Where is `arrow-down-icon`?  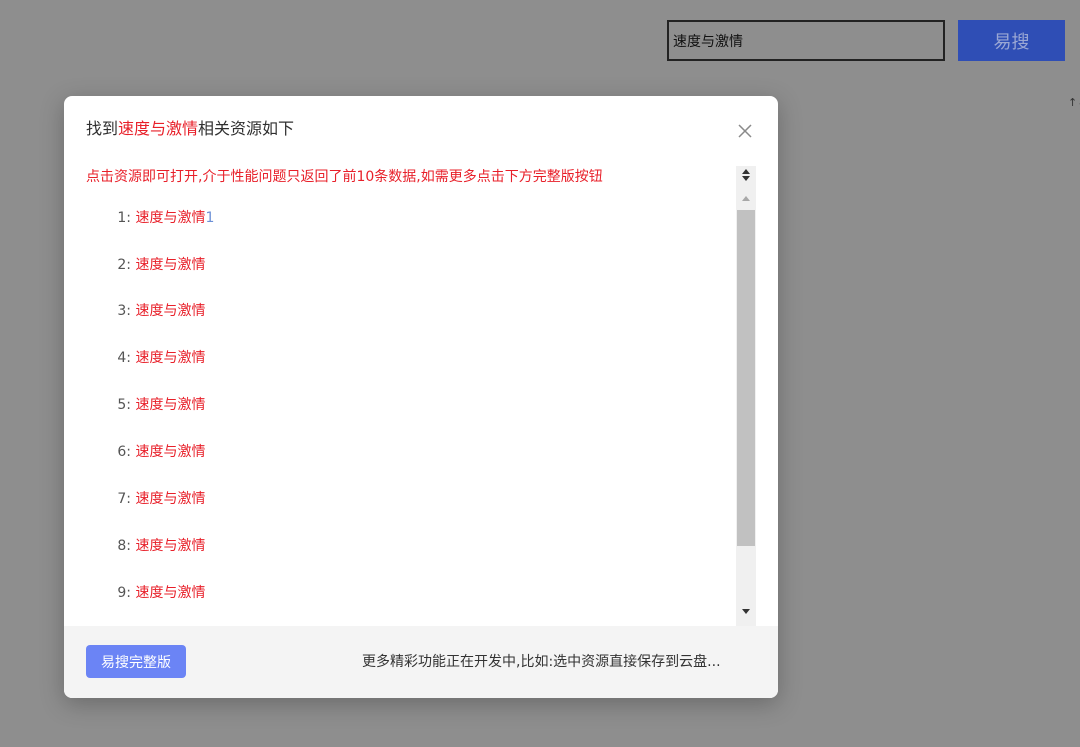 arrow-down-icon is located at coordinates (746, 611).